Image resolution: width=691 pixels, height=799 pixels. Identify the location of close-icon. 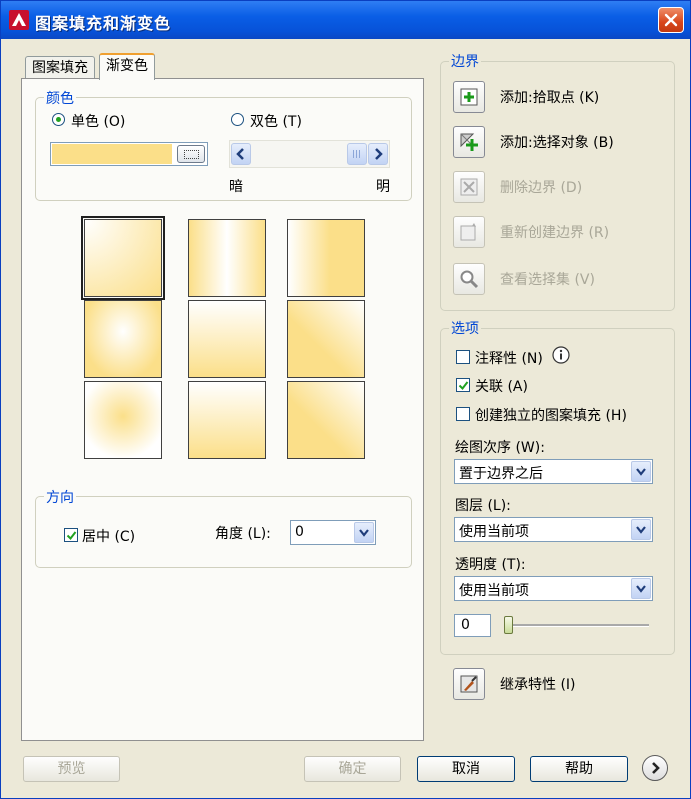
(671, 20).